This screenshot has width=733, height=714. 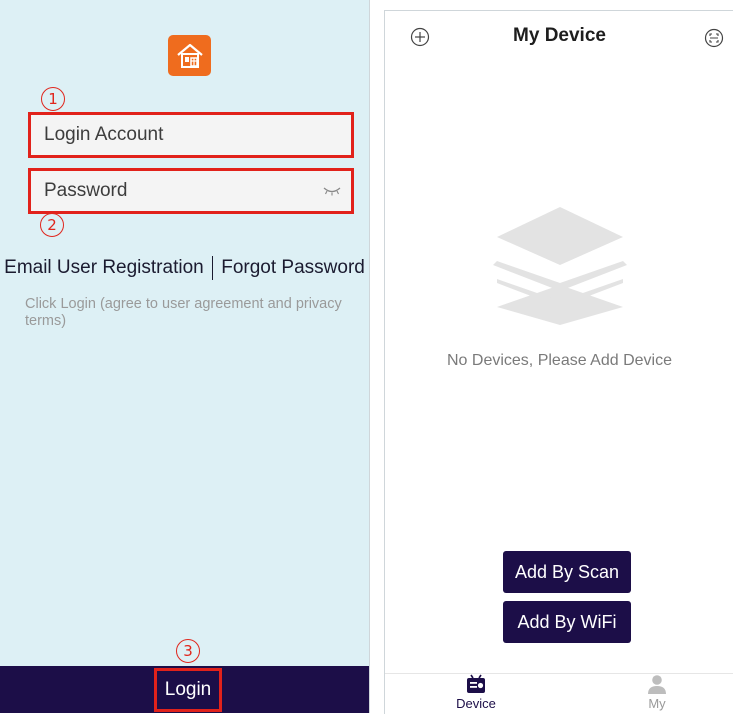 I want to click on account-input, so click(x=191, y=135).